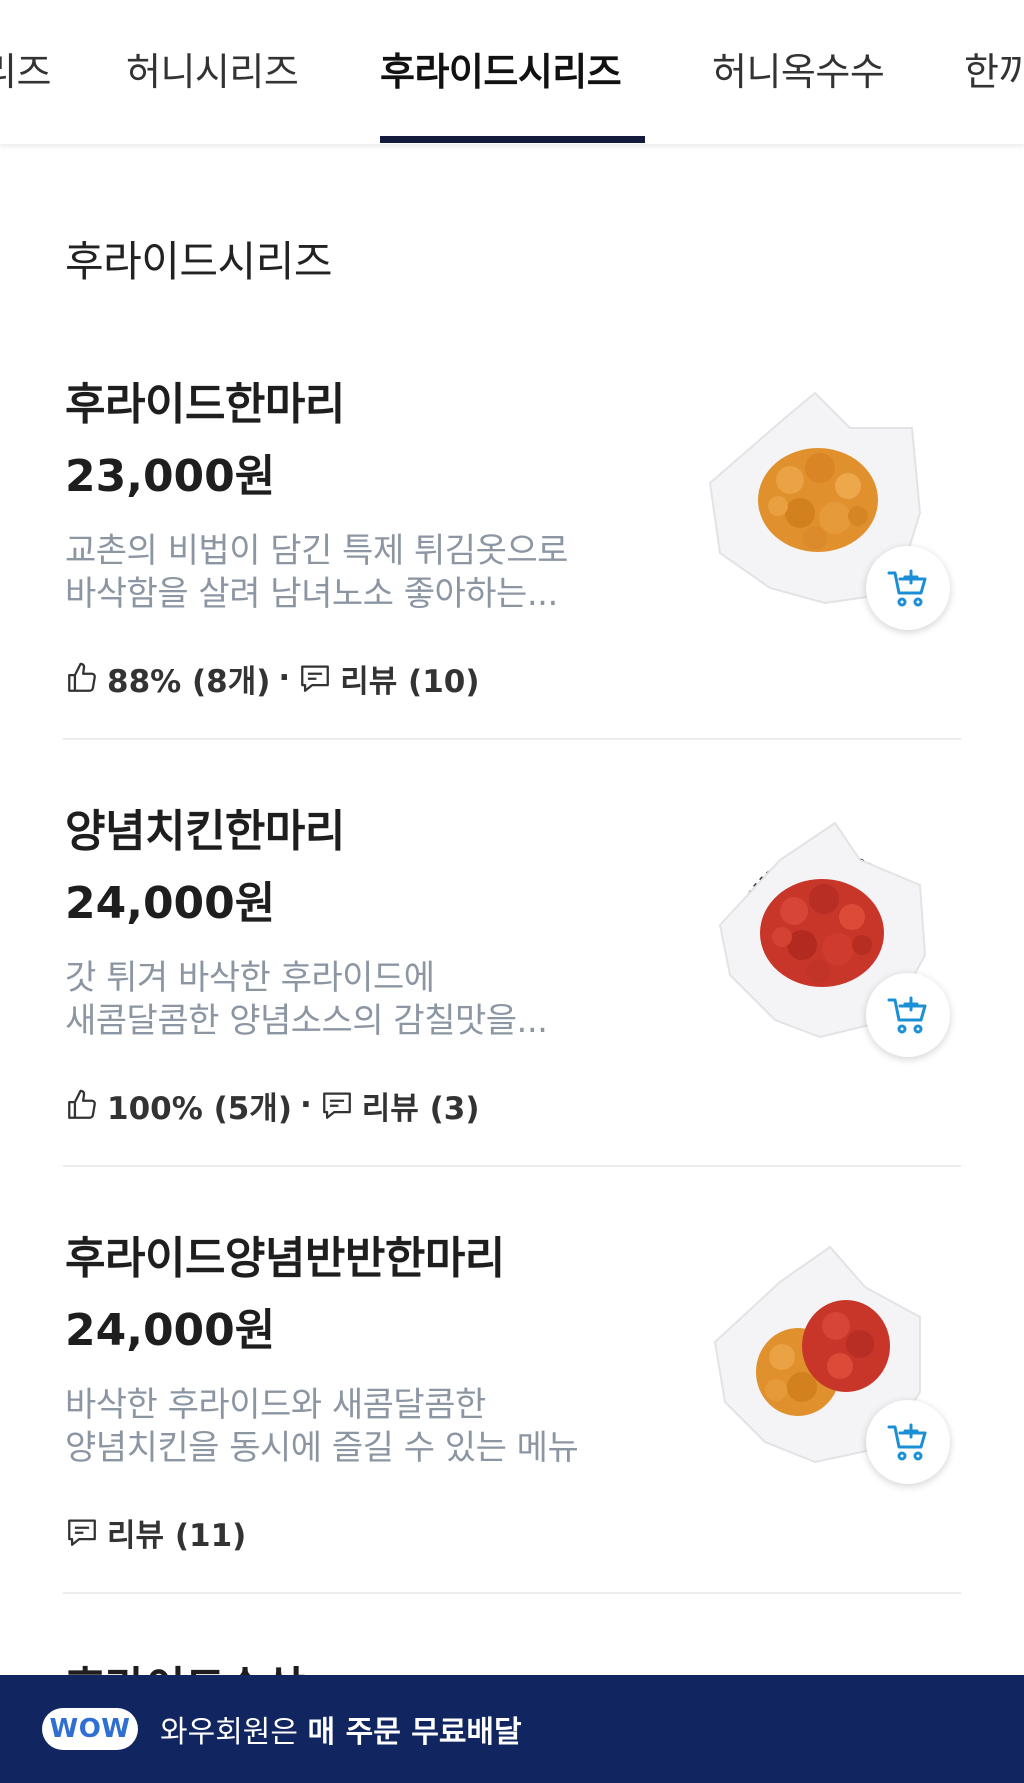 The image size is (1024, 1783). I want to click on item-meta: 100% (5개) · 리뷰 (3), so click(272, 1105).